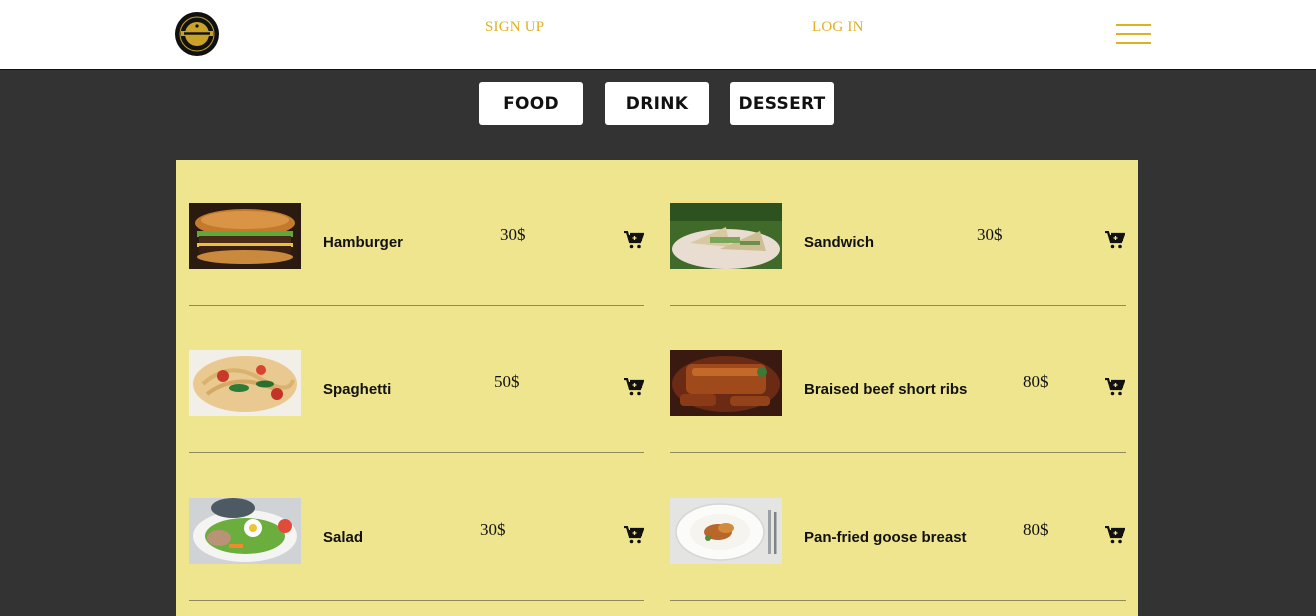 The height and width of the screenshot is (616, 1316). What do you see at coordinates (657, 103) in the screenshot?
I see `tab-drink: DRINK` at bounding box center [657, 103].